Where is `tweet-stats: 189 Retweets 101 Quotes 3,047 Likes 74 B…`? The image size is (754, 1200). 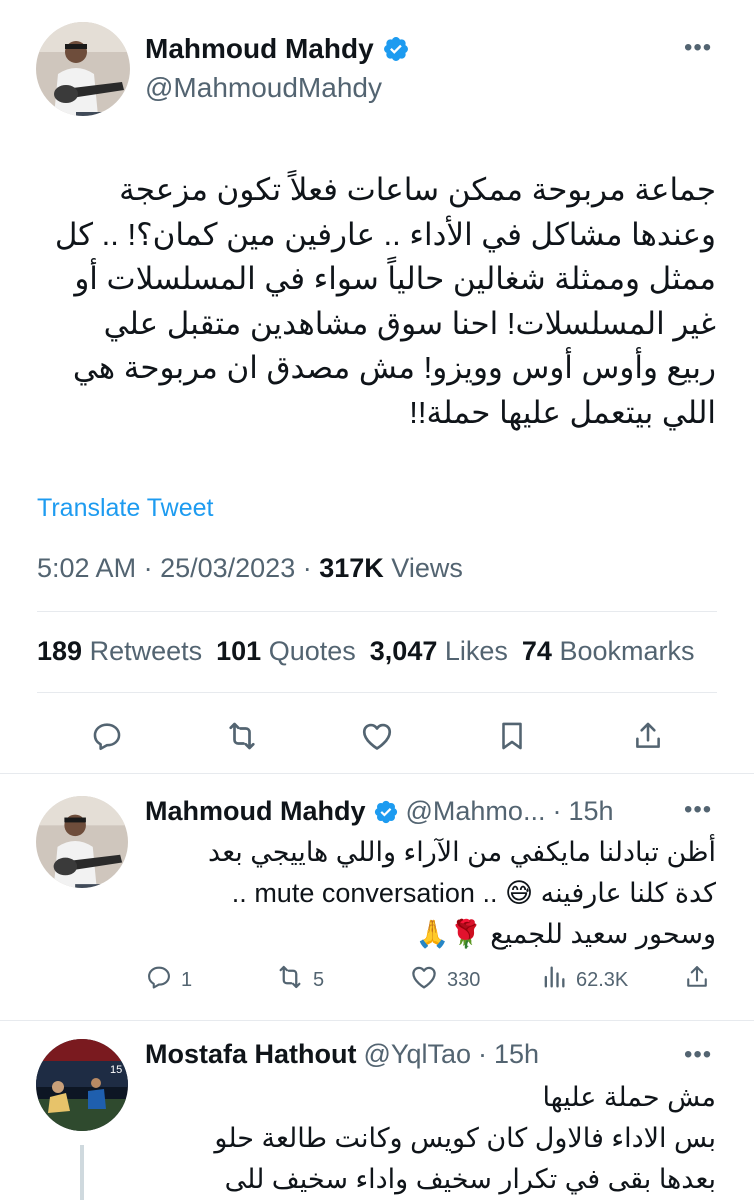 tweet-stats: 189 Retweets 101 Quotes 3,047 Likes 74 B… is located at coordinates (366, 651).